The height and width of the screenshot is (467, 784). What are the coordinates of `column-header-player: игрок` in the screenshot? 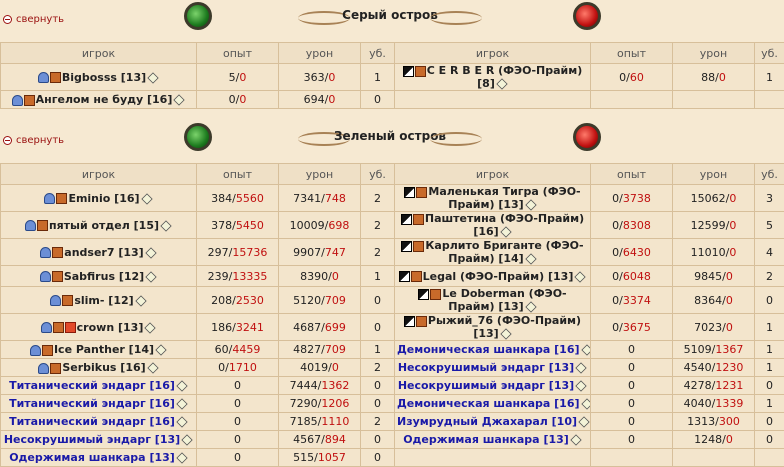 It's located at (98, 53).